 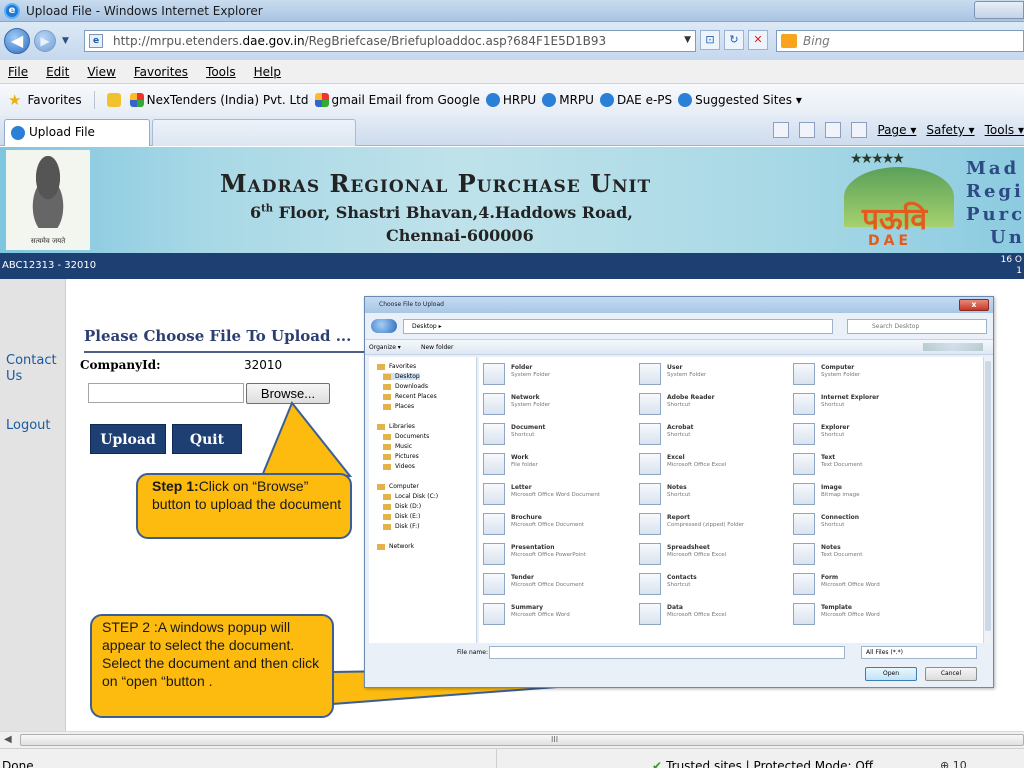 I want to click on nav-recent: Recent Places, so click(x=410, y=396).